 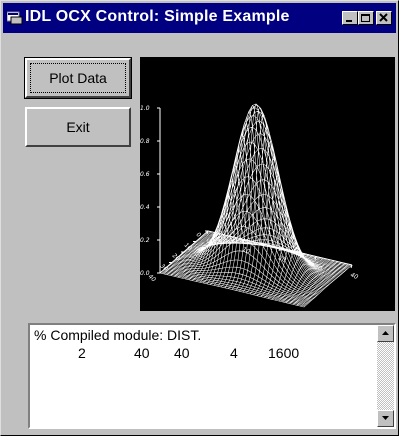 I want to click on arrow-up-icon, so click(x=385, y=333).